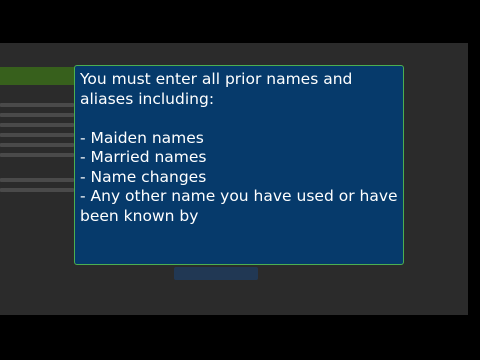 The height and width of the screenshot is (360, 480). I want to click on background-header-bar, so click(37, 76).